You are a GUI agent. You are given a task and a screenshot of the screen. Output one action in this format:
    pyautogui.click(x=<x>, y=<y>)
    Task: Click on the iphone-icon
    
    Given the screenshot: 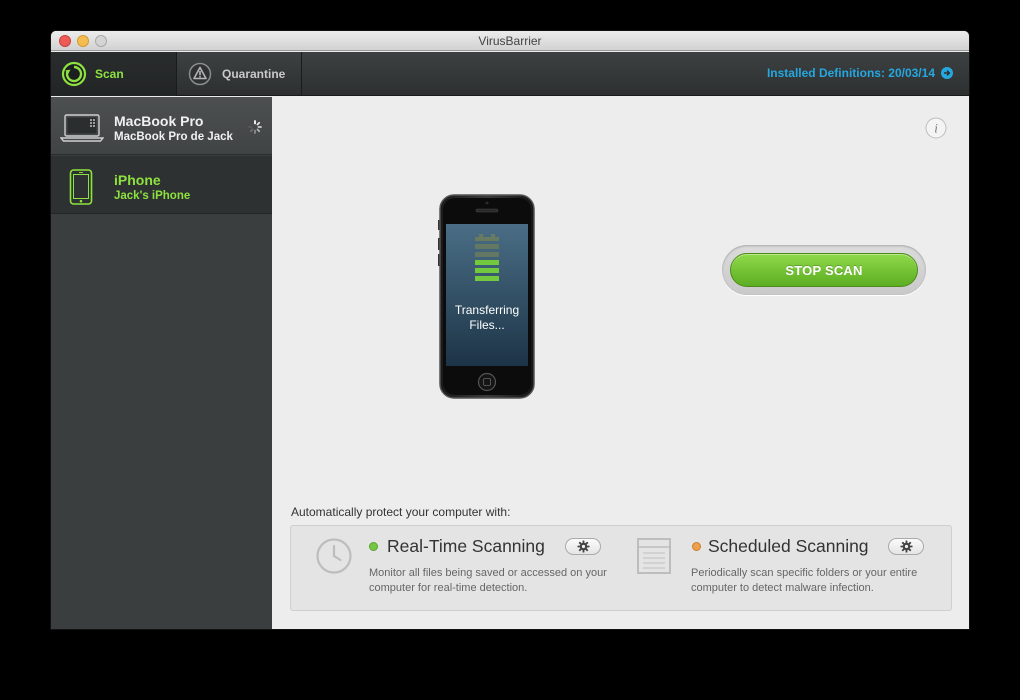 What is the action you would take?
    pyautogui.click(x=81, y=187)
    